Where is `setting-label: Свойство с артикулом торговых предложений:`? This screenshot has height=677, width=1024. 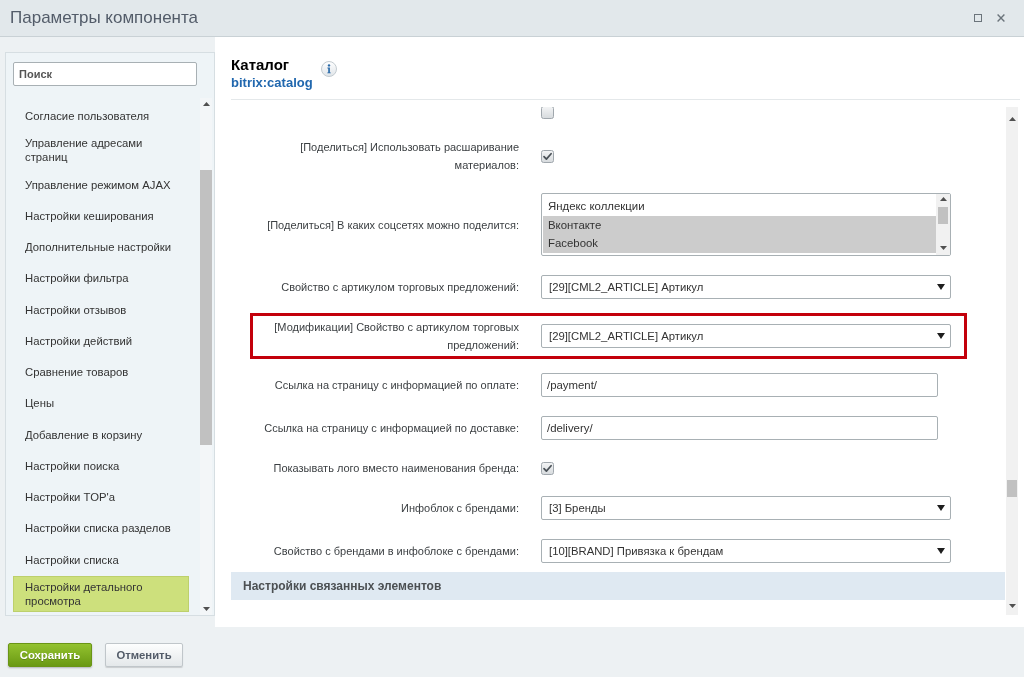 setting-label: Свойство с артикулом торговых предложений: is located at coordinates (400, 287).